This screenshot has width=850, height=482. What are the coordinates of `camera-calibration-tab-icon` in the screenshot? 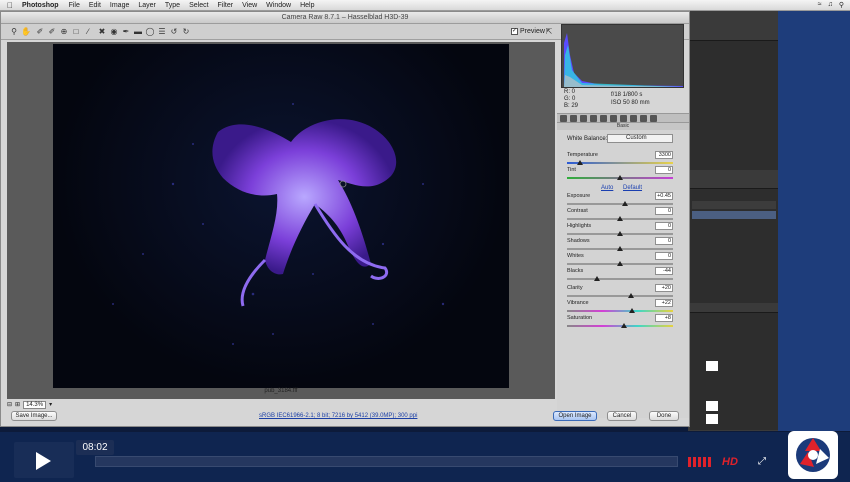 It's located at (633, 118).